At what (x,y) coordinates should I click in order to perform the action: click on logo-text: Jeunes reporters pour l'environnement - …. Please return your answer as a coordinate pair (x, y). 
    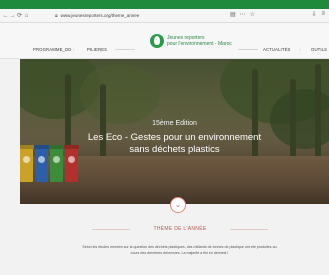
    Looking at the image, I should click on (199, 41).